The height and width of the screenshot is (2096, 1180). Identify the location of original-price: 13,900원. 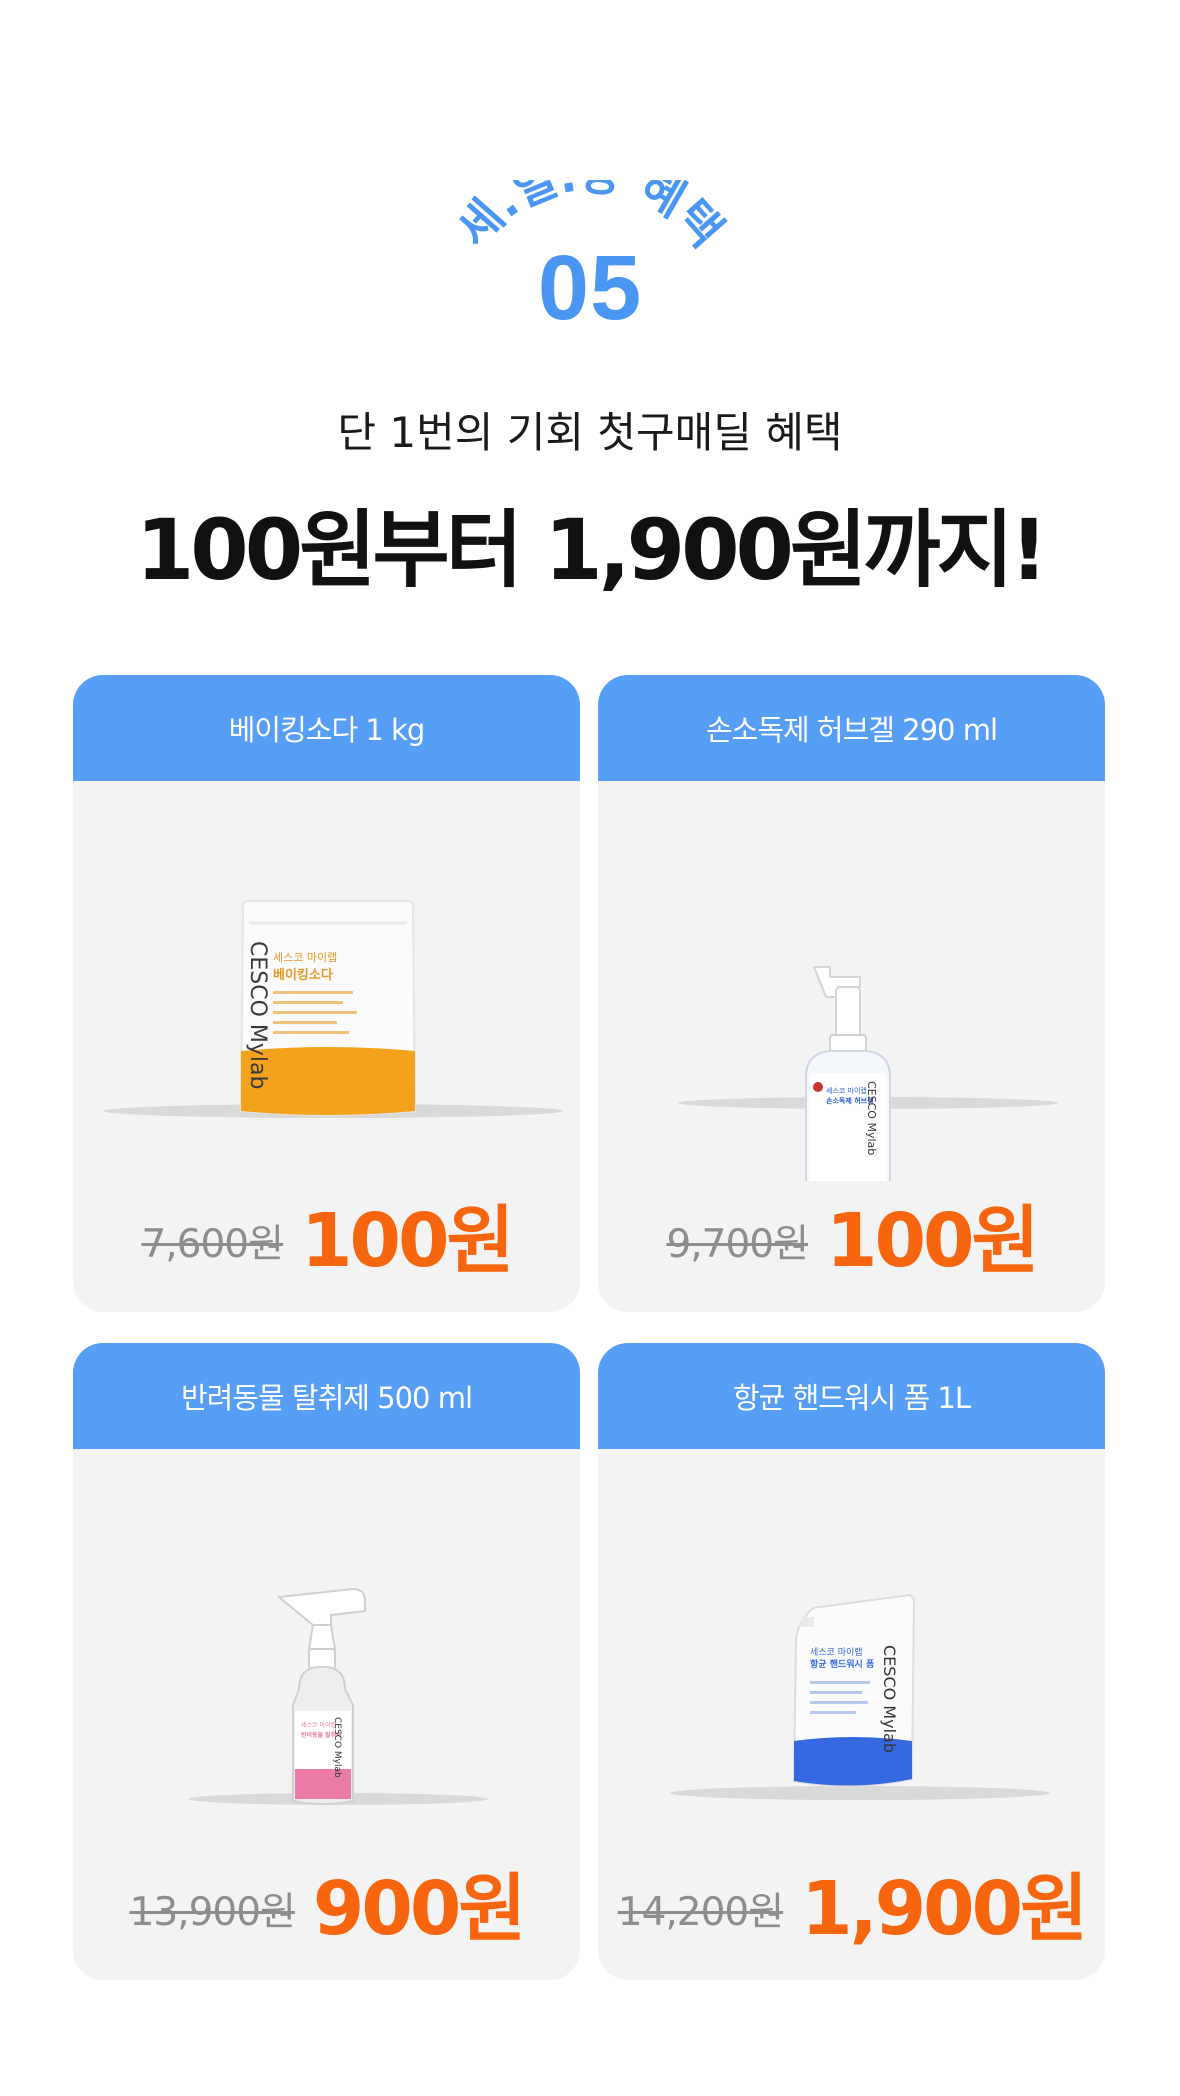
(212, 1912).